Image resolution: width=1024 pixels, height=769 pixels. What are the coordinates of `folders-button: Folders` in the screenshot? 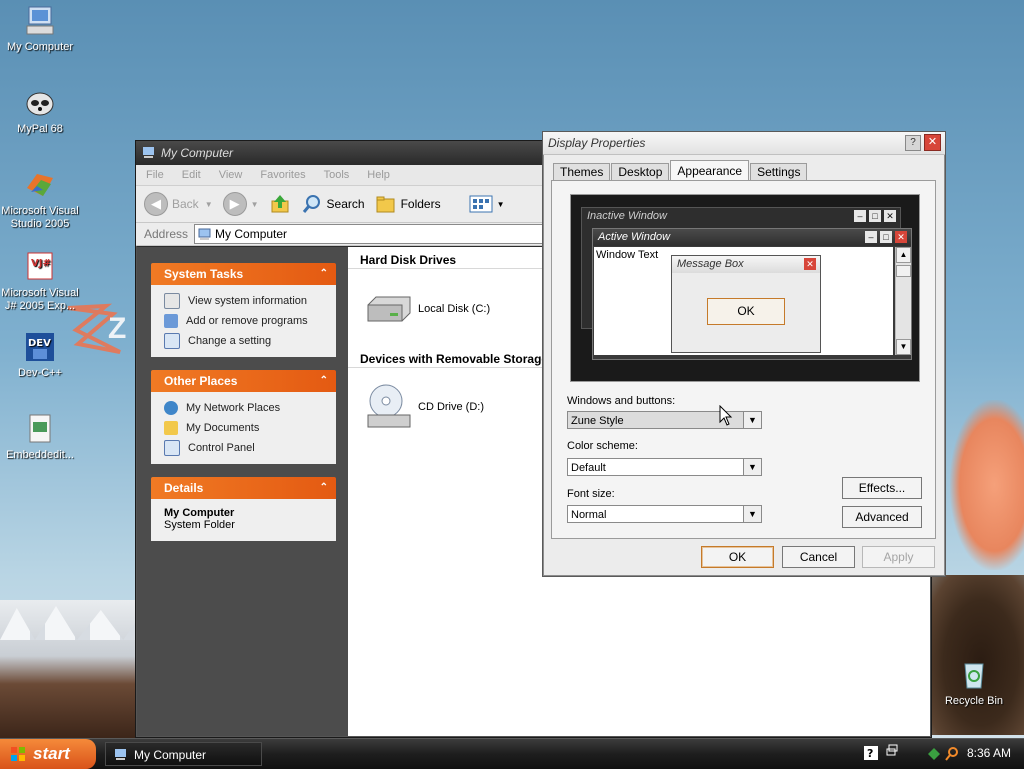 It's located at (408, 204).